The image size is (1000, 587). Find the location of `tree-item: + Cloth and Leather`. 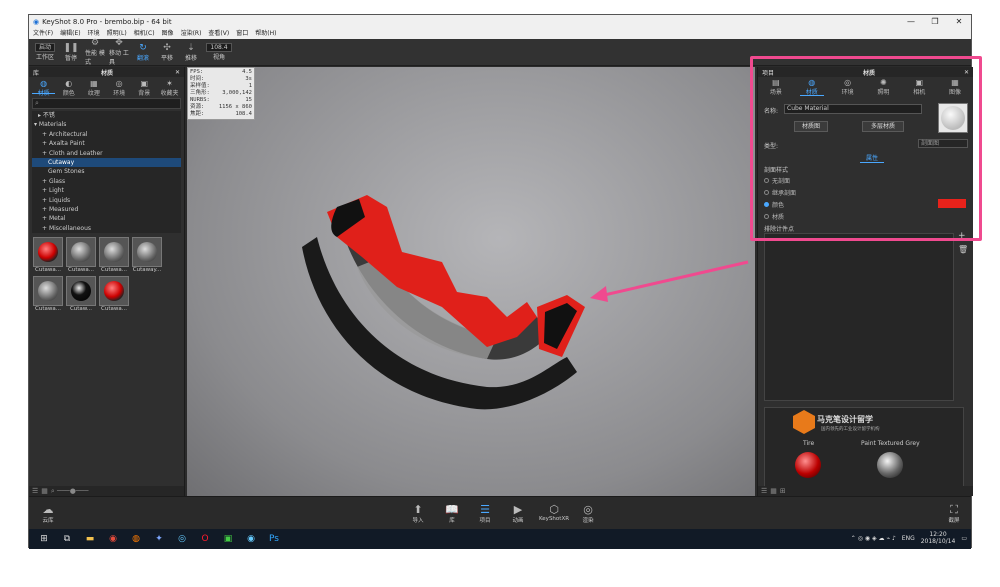

tree-item: + Cloth and Leather is located at coordinates (106, 153).